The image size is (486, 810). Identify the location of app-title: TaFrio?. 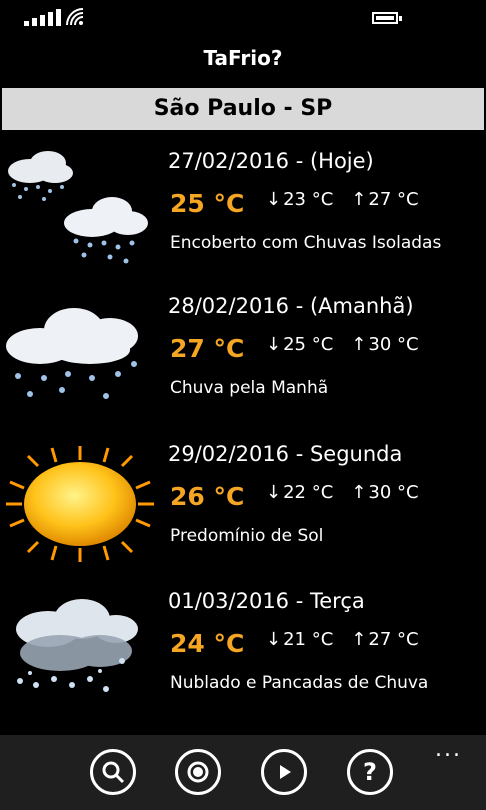
(243, 58).